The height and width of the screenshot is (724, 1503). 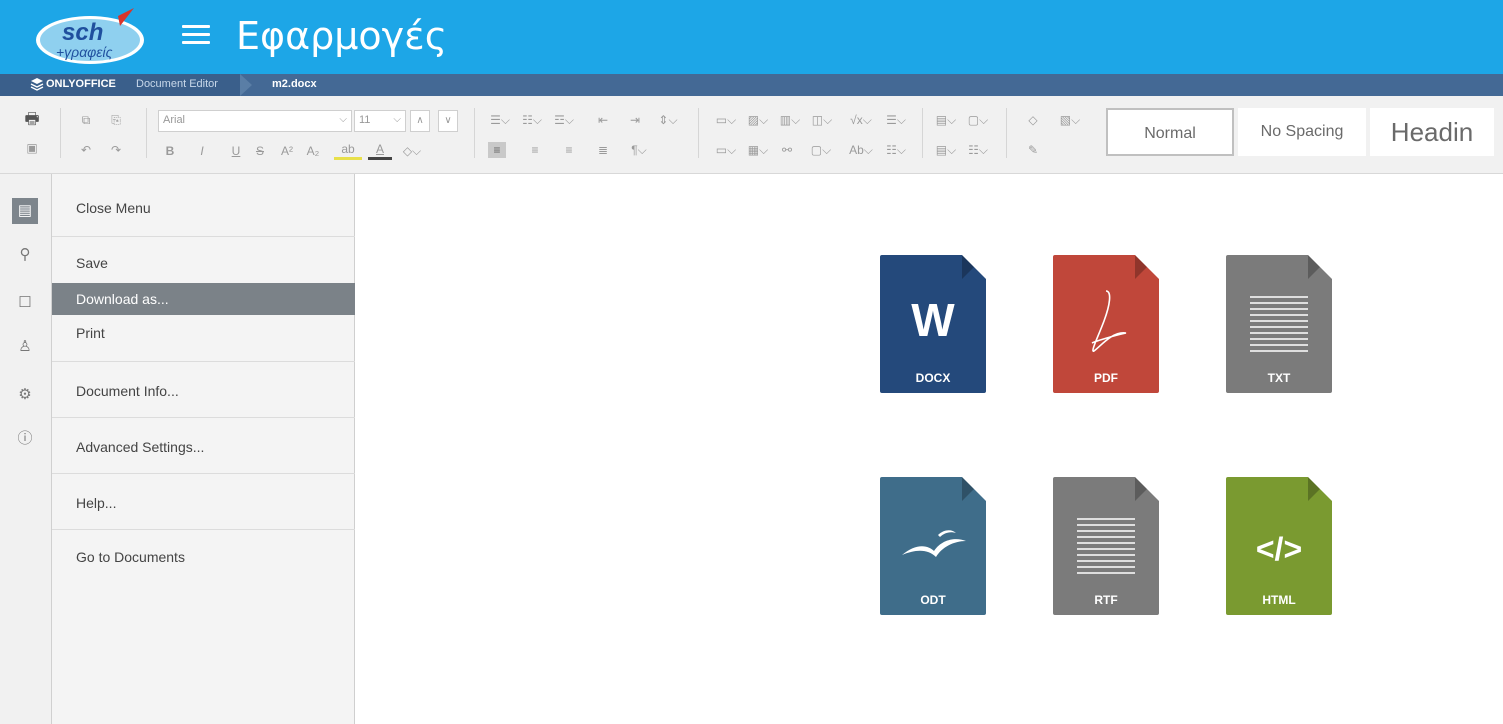 I want to click on insert-chart-icon: ▥⌵, so click(x=790, y=120).